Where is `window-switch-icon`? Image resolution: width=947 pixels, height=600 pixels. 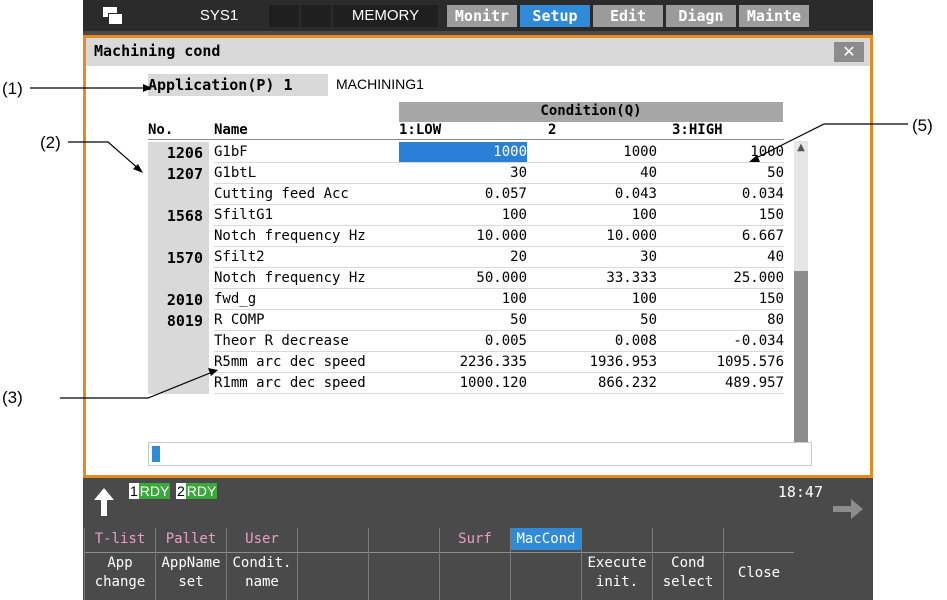 window-switch-icon is located at coordinates (113, 16).